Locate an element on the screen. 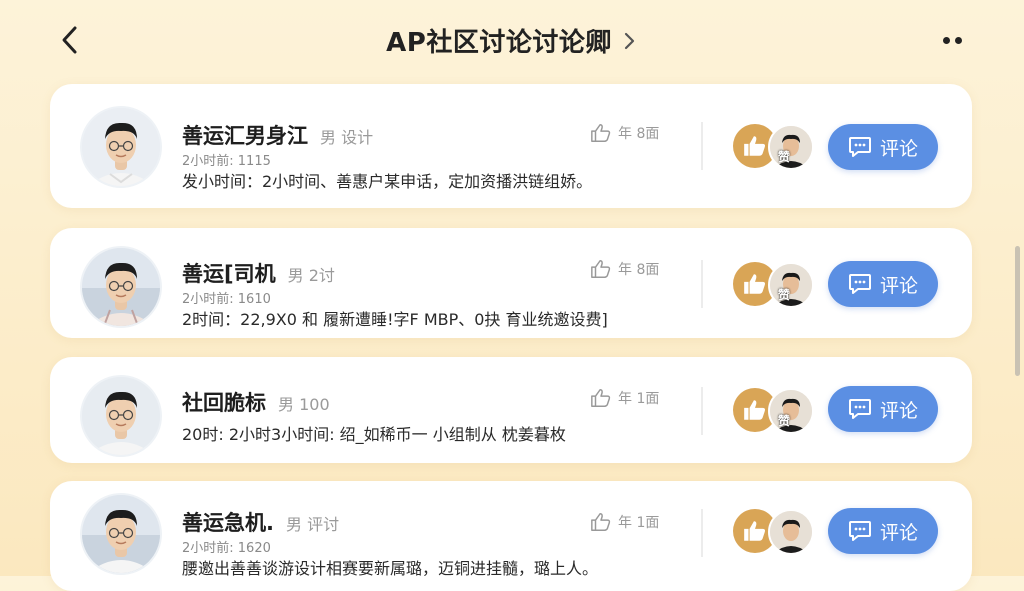 This screenshot has height=591, width=1024. post-meta: 2小时前: 1115 is located at coordinates (226, 161).